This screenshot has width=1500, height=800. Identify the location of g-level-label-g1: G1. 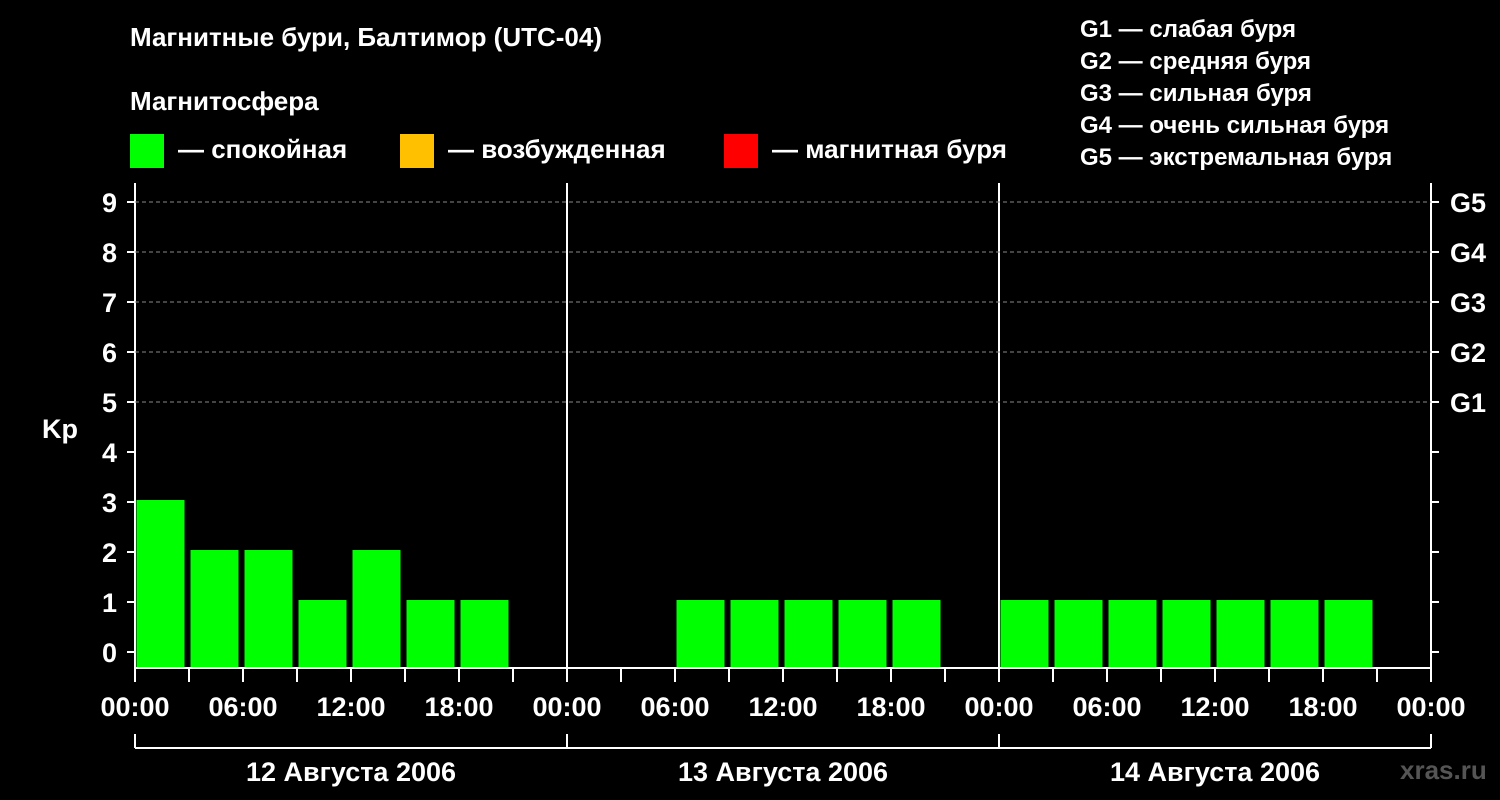
(1468, 403).